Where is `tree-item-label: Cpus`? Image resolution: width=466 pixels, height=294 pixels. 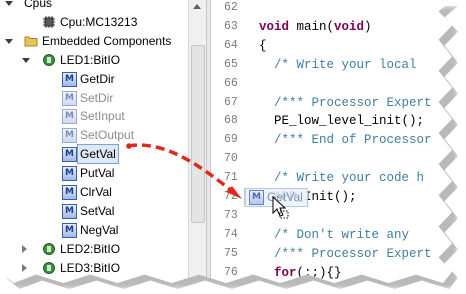 tree-item-label: Cpus is located at coordinates (38, 5).